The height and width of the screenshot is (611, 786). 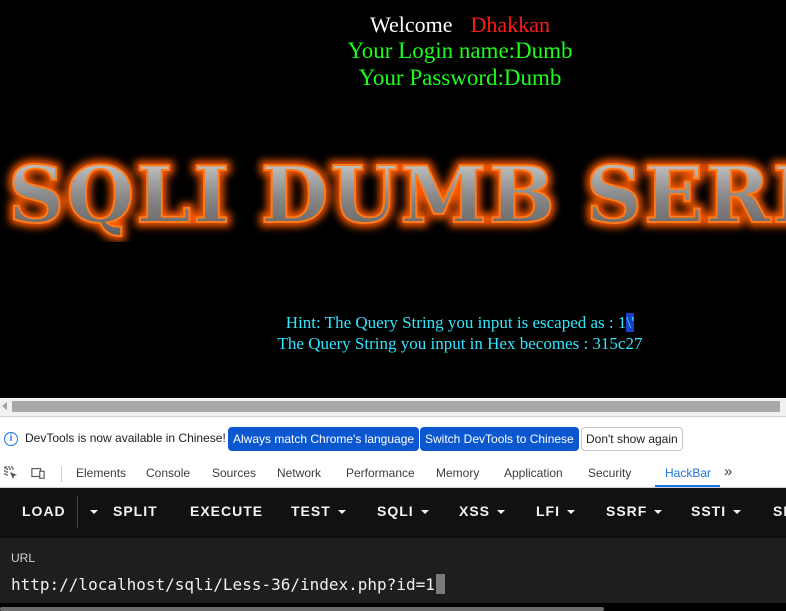 What do you see at coordinates (38, 473) in the screenshot?
I see `device-toolbar-icon` at bounding box center [38, 473].